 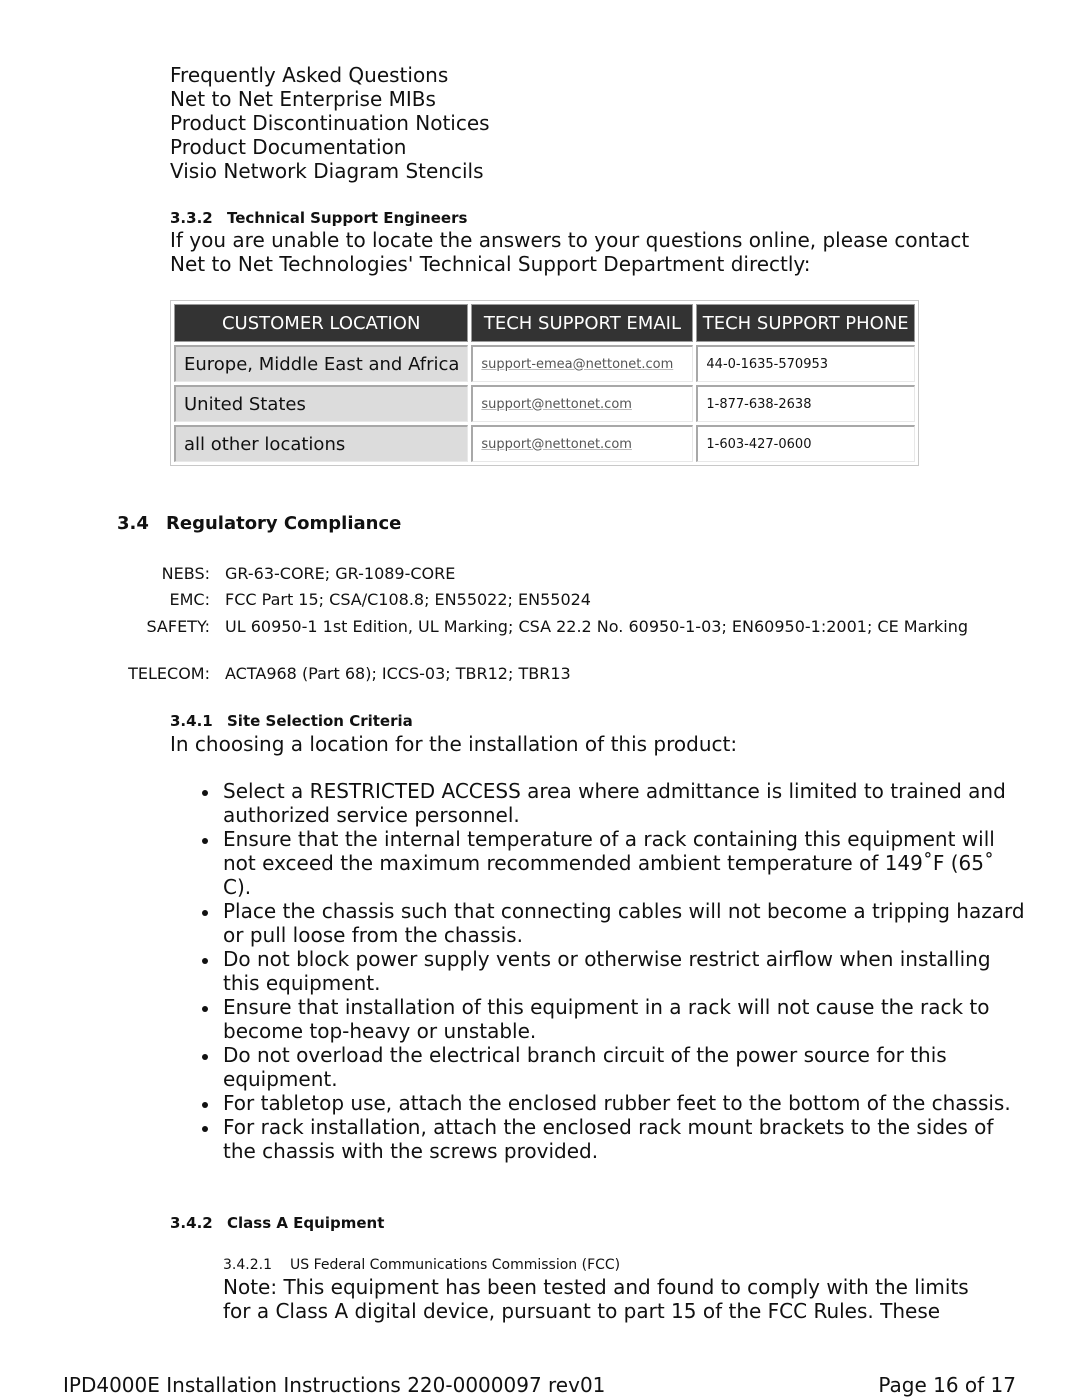 What do you see at coordinates (321, 363) in the screenshot?
I see `cell-location: Europe, Middle East and Africa` at bounding box center [321, 363].